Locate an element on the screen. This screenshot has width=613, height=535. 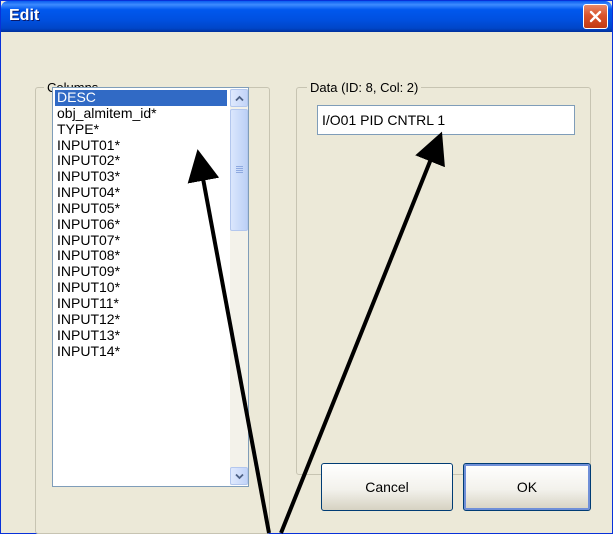
chevron-down-icon is located at coordinates (239, 476).